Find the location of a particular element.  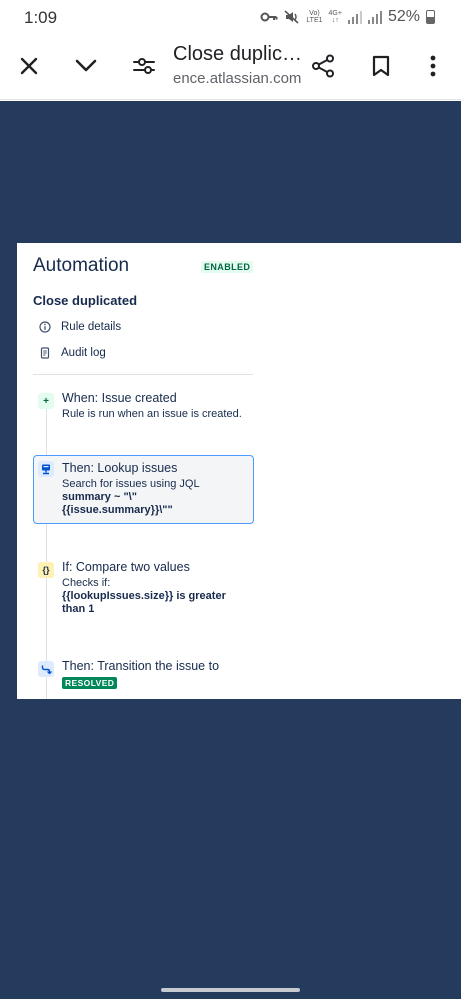

bookmark-icon is located at coordinates (381, 66).